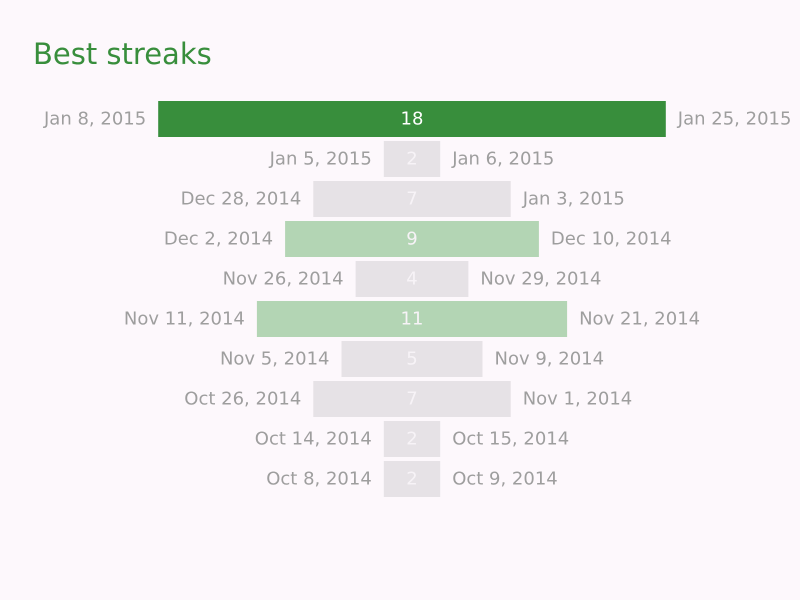 The height and width of the screenshot is (600, 800). What do you see at coordinates (540, 279) in the screenshot?
I see `streak-end-date: Nov 29, 2014` at bounding box center [540, 279].